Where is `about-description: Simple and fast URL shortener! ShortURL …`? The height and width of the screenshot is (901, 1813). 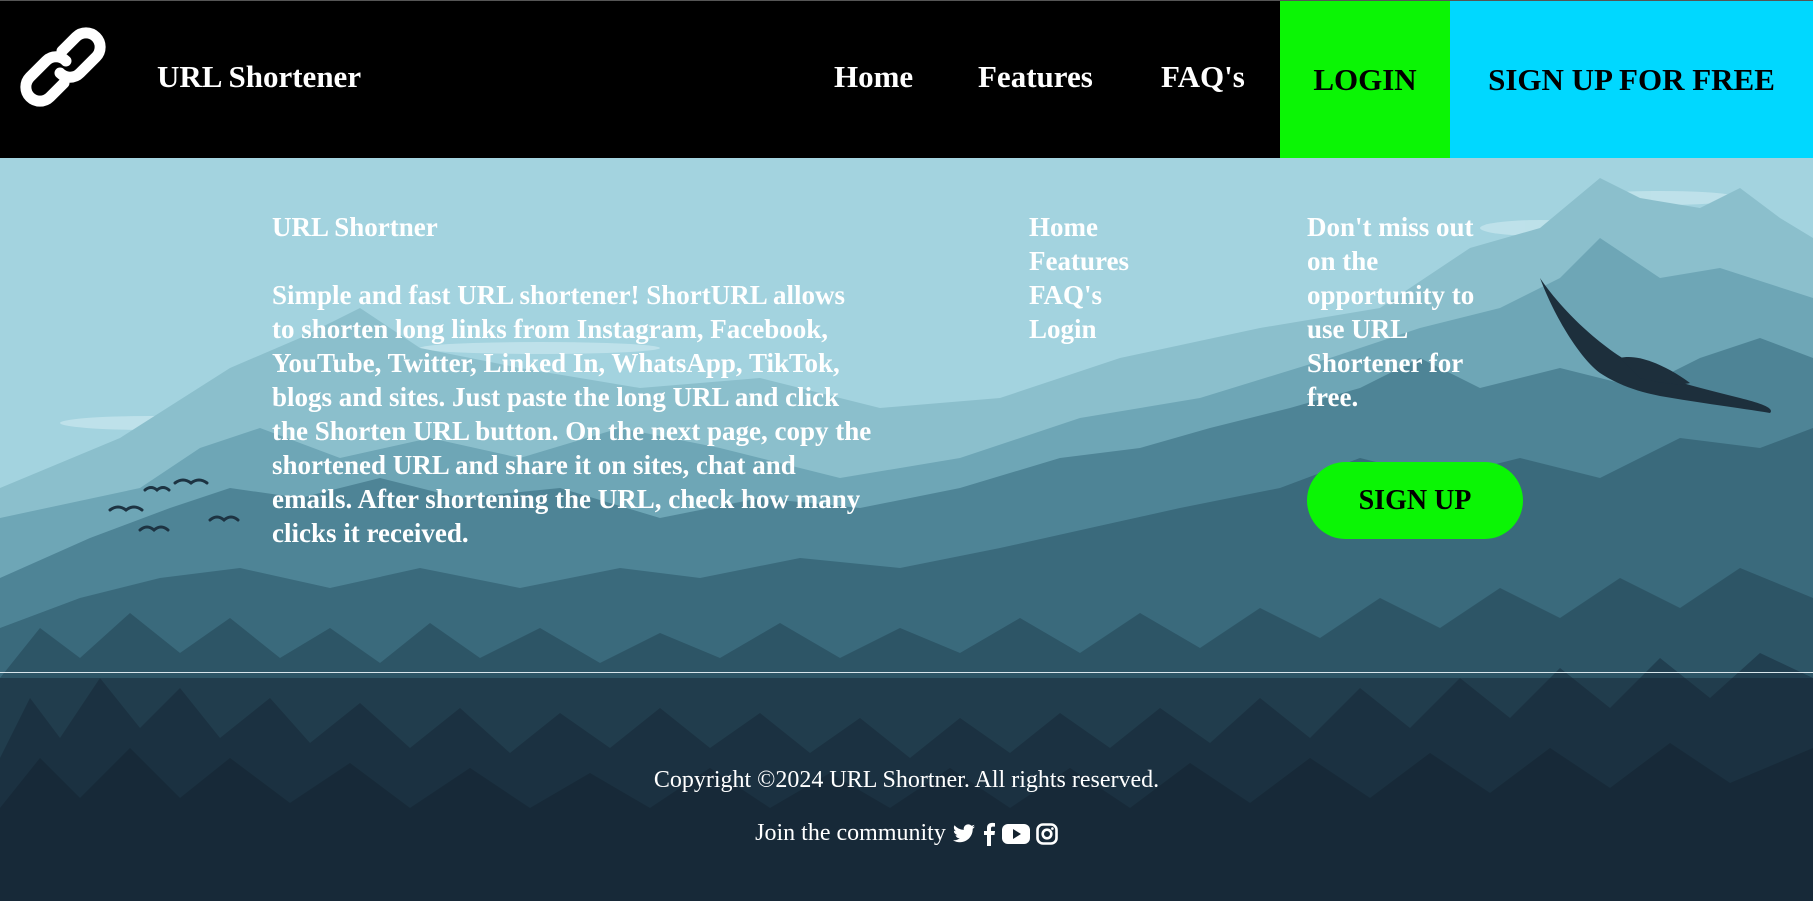
about-description: Simple and fast URL shortener! ShortURL … is located at coordinates (572, 414).